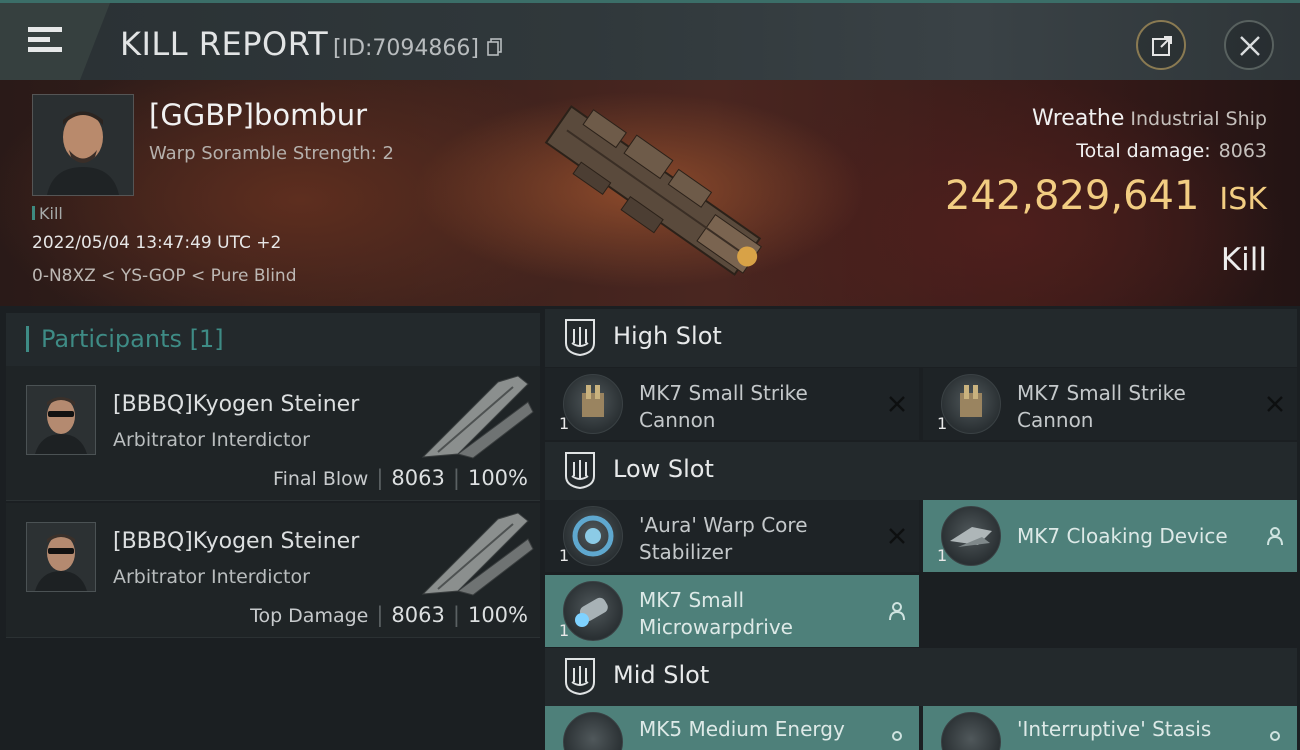 This screenshot has height=750, width=1300. I want to click on kill-result: Kill, so click(1243, 260).